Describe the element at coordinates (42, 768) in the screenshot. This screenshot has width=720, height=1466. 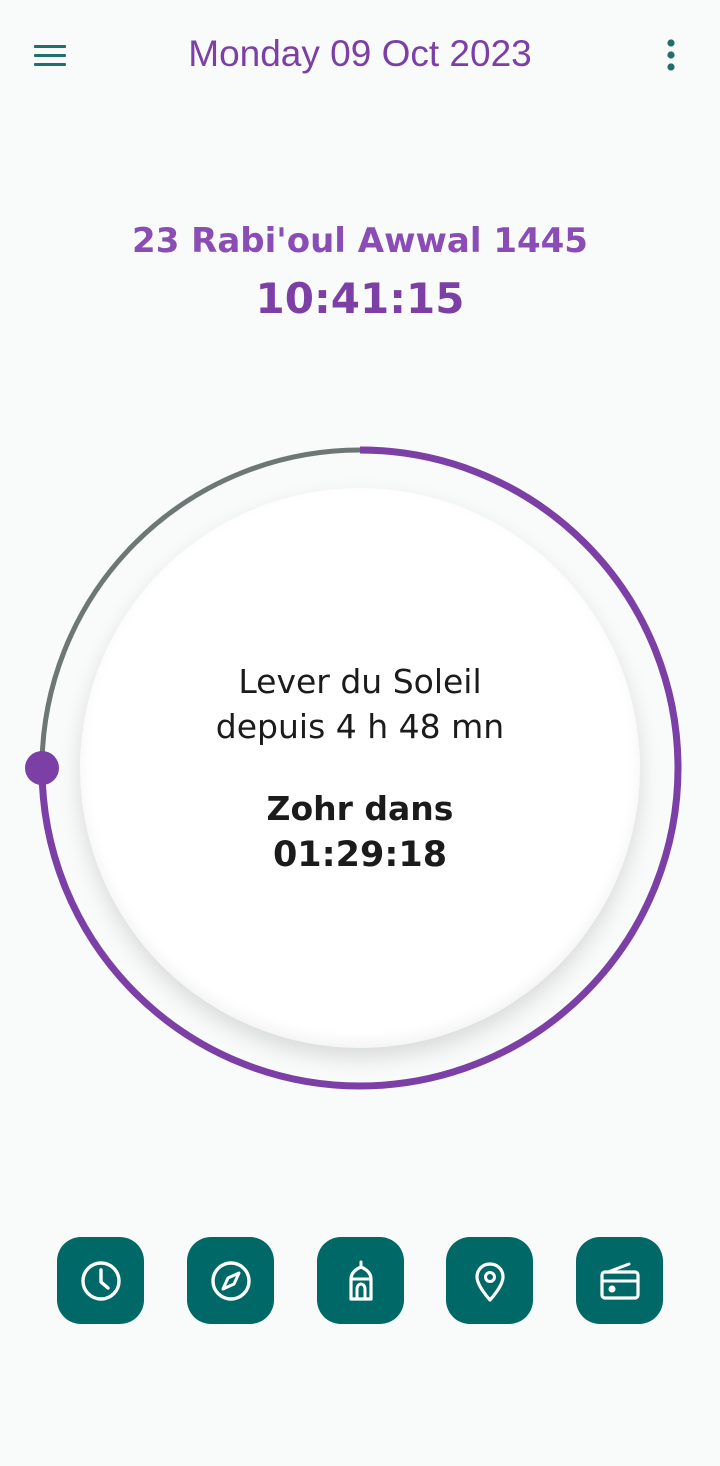
I see `ring-progress-marker` at that location.